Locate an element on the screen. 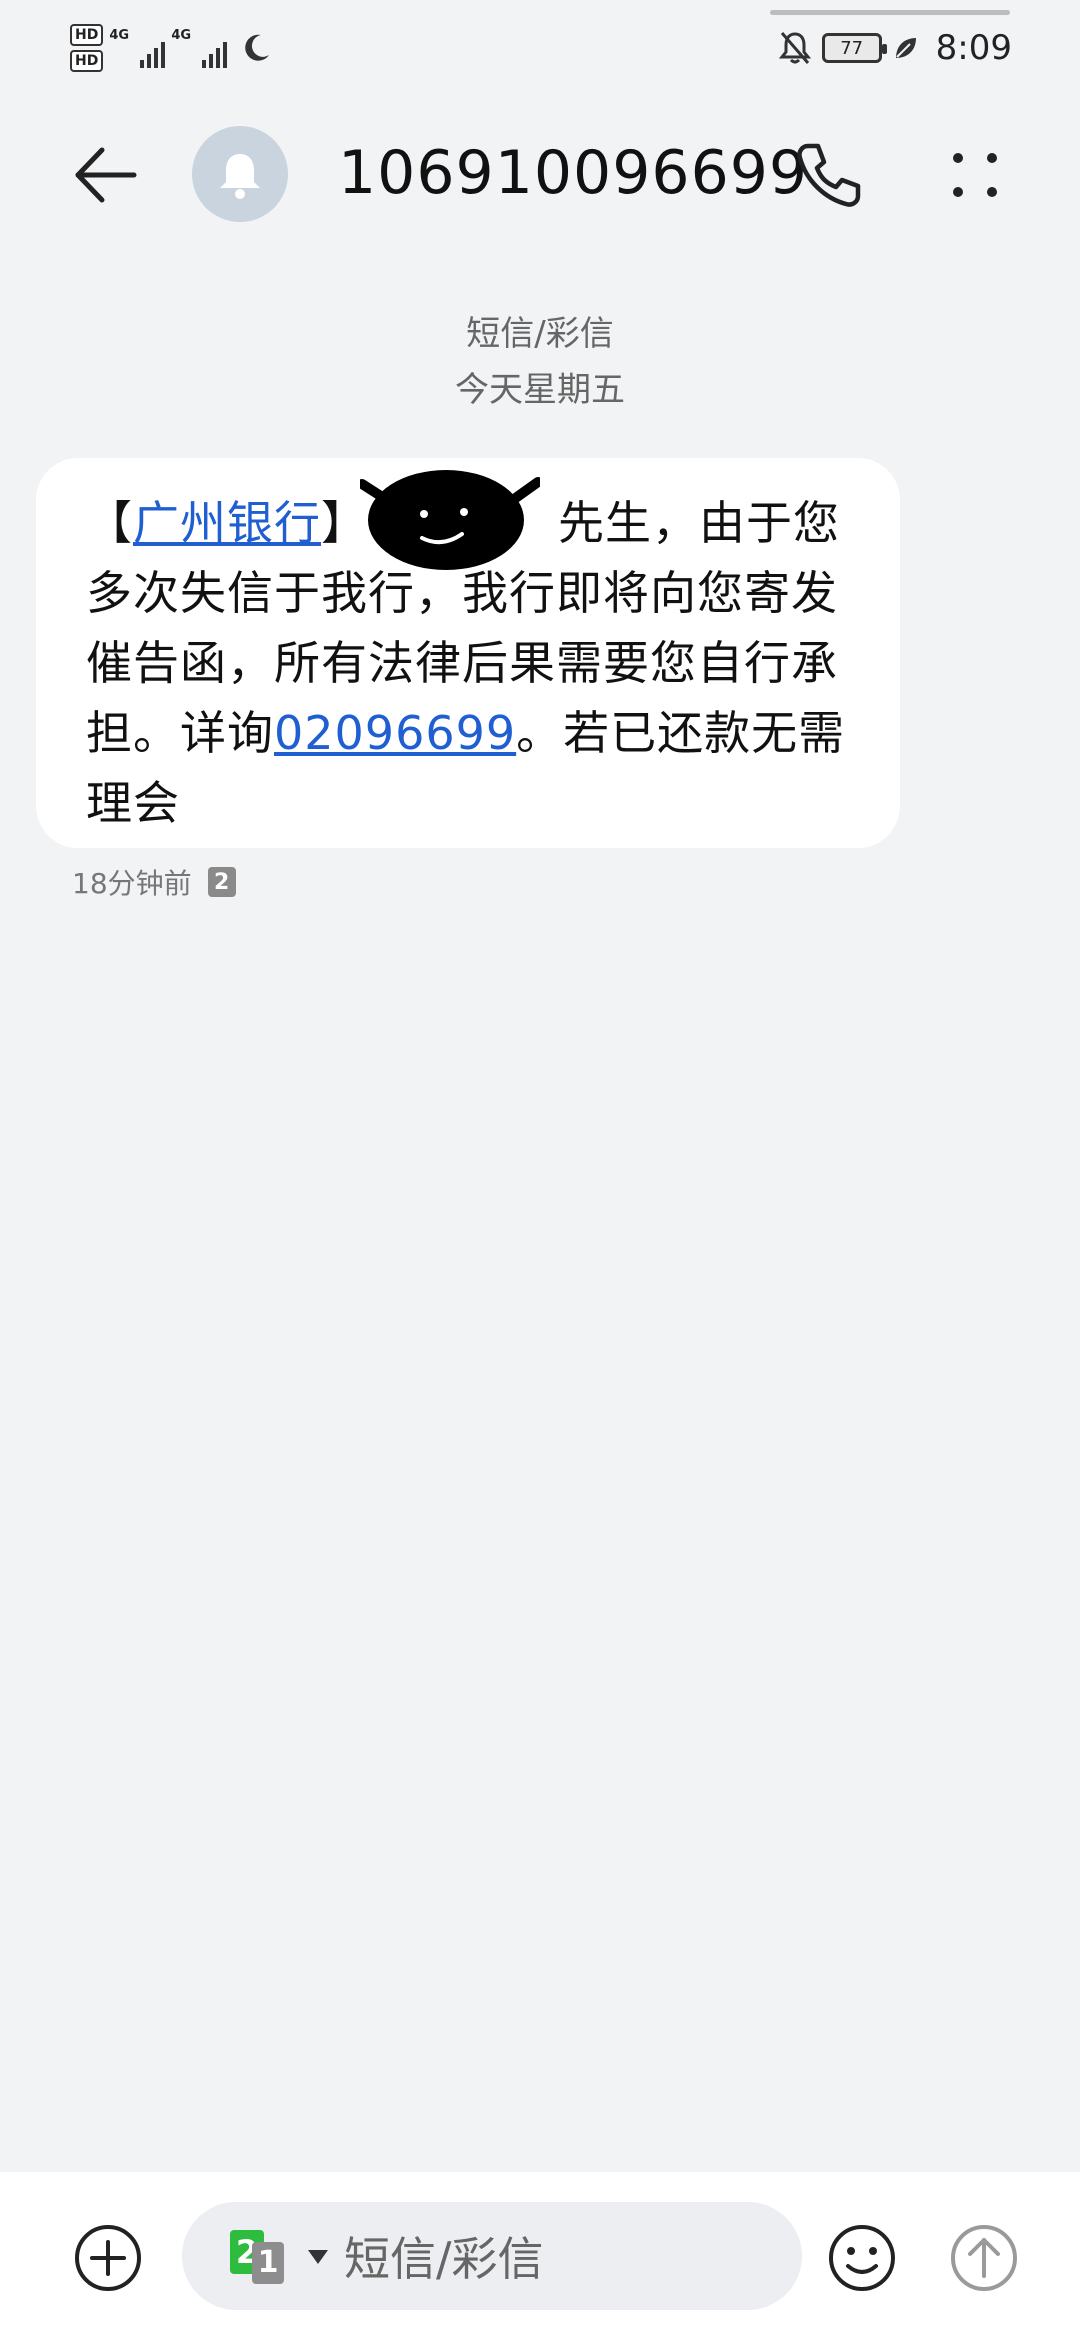  notification-pull-handle is located at coordinates (890, 12).